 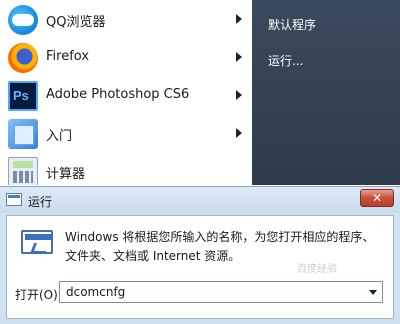 What do you see at coordinates (95, 292) in the screenshot?
I see `open-input: dcomcnfg` at bounding box center [95, 292].